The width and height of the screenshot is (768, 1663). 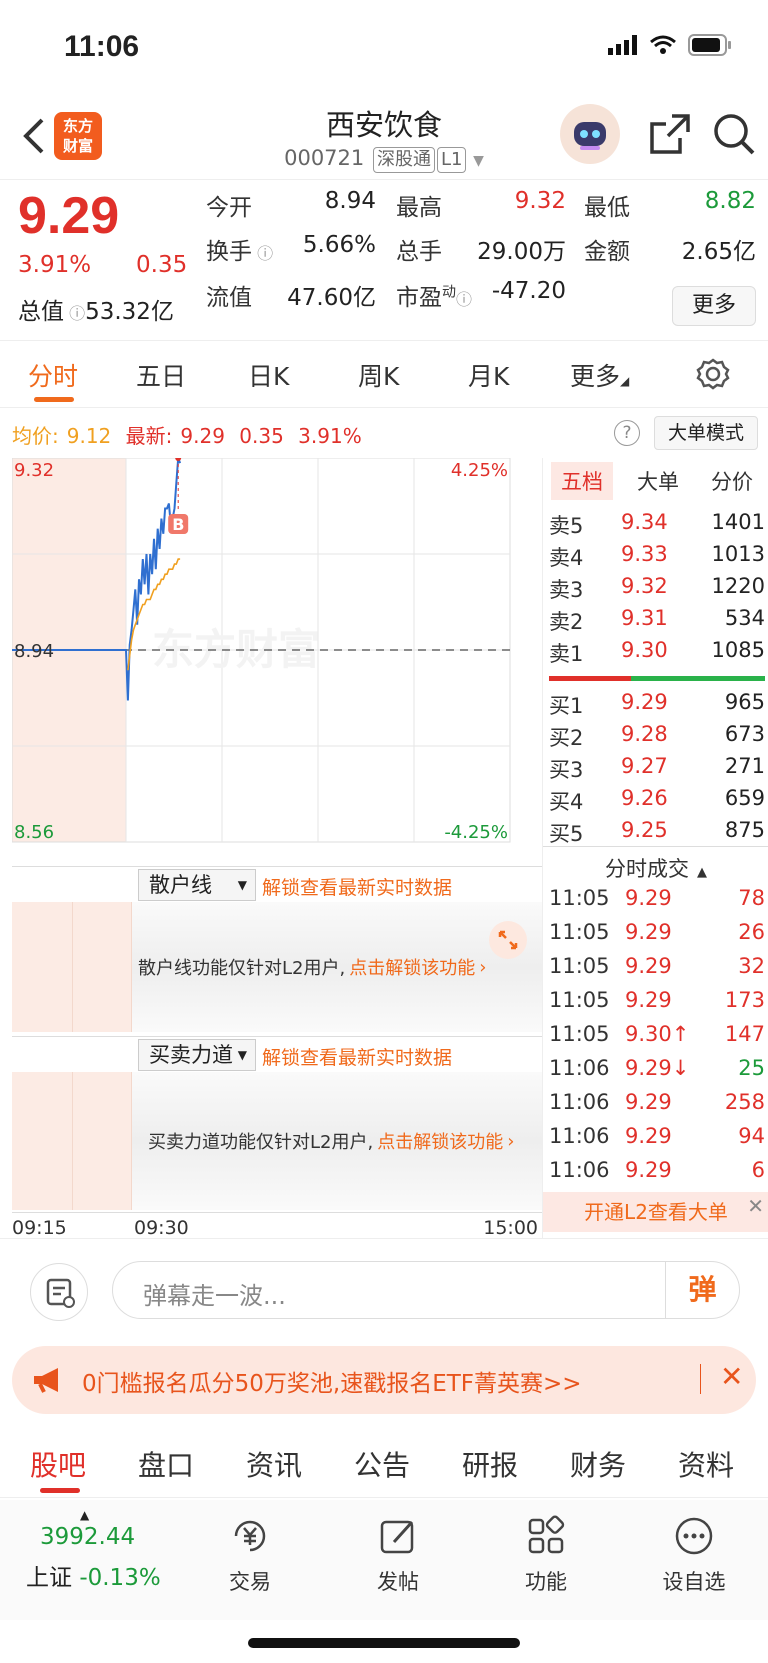 What do you see at coordinates (706, 1464) in the screenshot?
I see `tab-profile: 资料` at bounding box center [706, 1464].